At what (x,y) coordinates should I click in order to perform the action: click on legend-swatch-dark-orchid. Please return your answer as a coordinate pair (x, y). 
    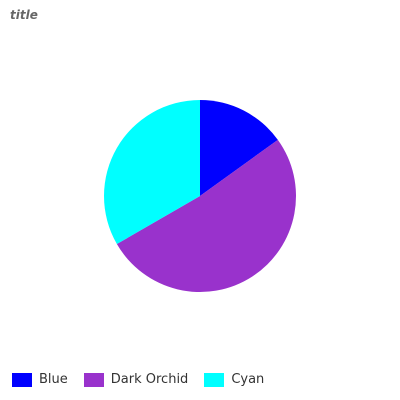
    Looking at the image, I should click on (93, 379).